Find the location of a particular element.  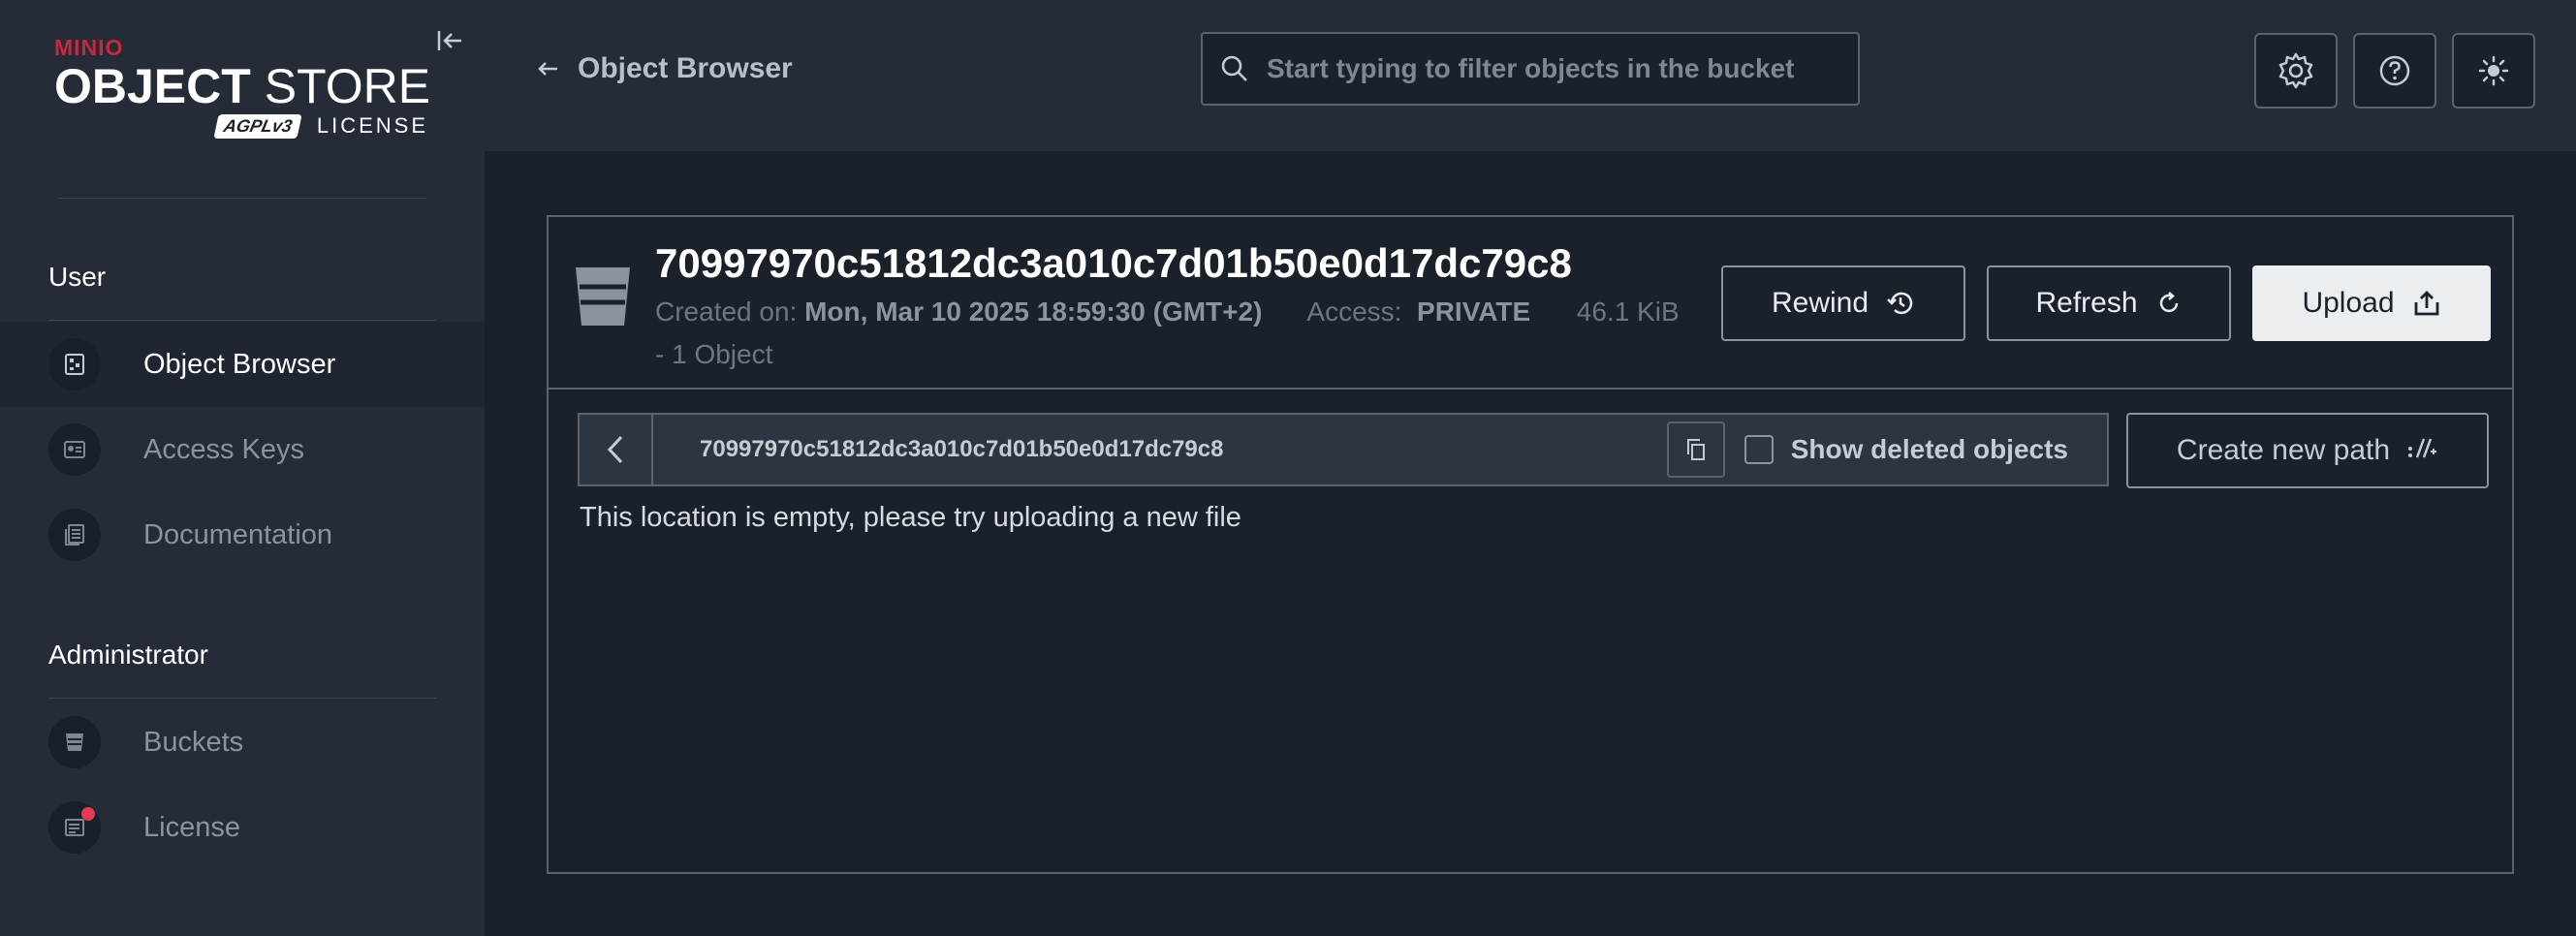

section-label-administrator: Administrator is located at coordinates (128, 655).